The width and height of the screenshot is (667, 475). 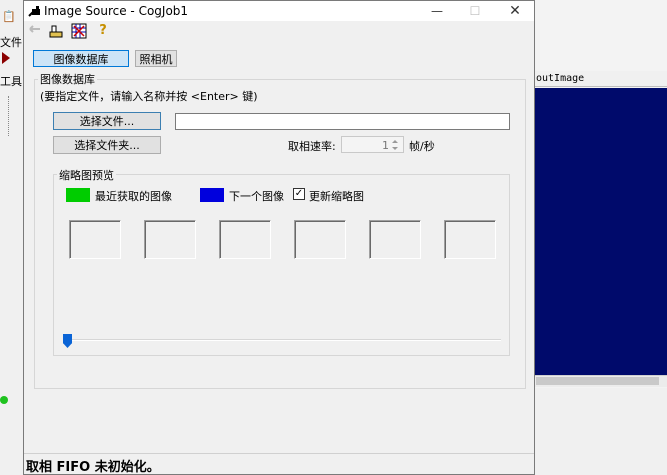 What do you see at coordinates (15, 116) in the screenshot?
I see `tree-connector` at bounding box center [15, 116].